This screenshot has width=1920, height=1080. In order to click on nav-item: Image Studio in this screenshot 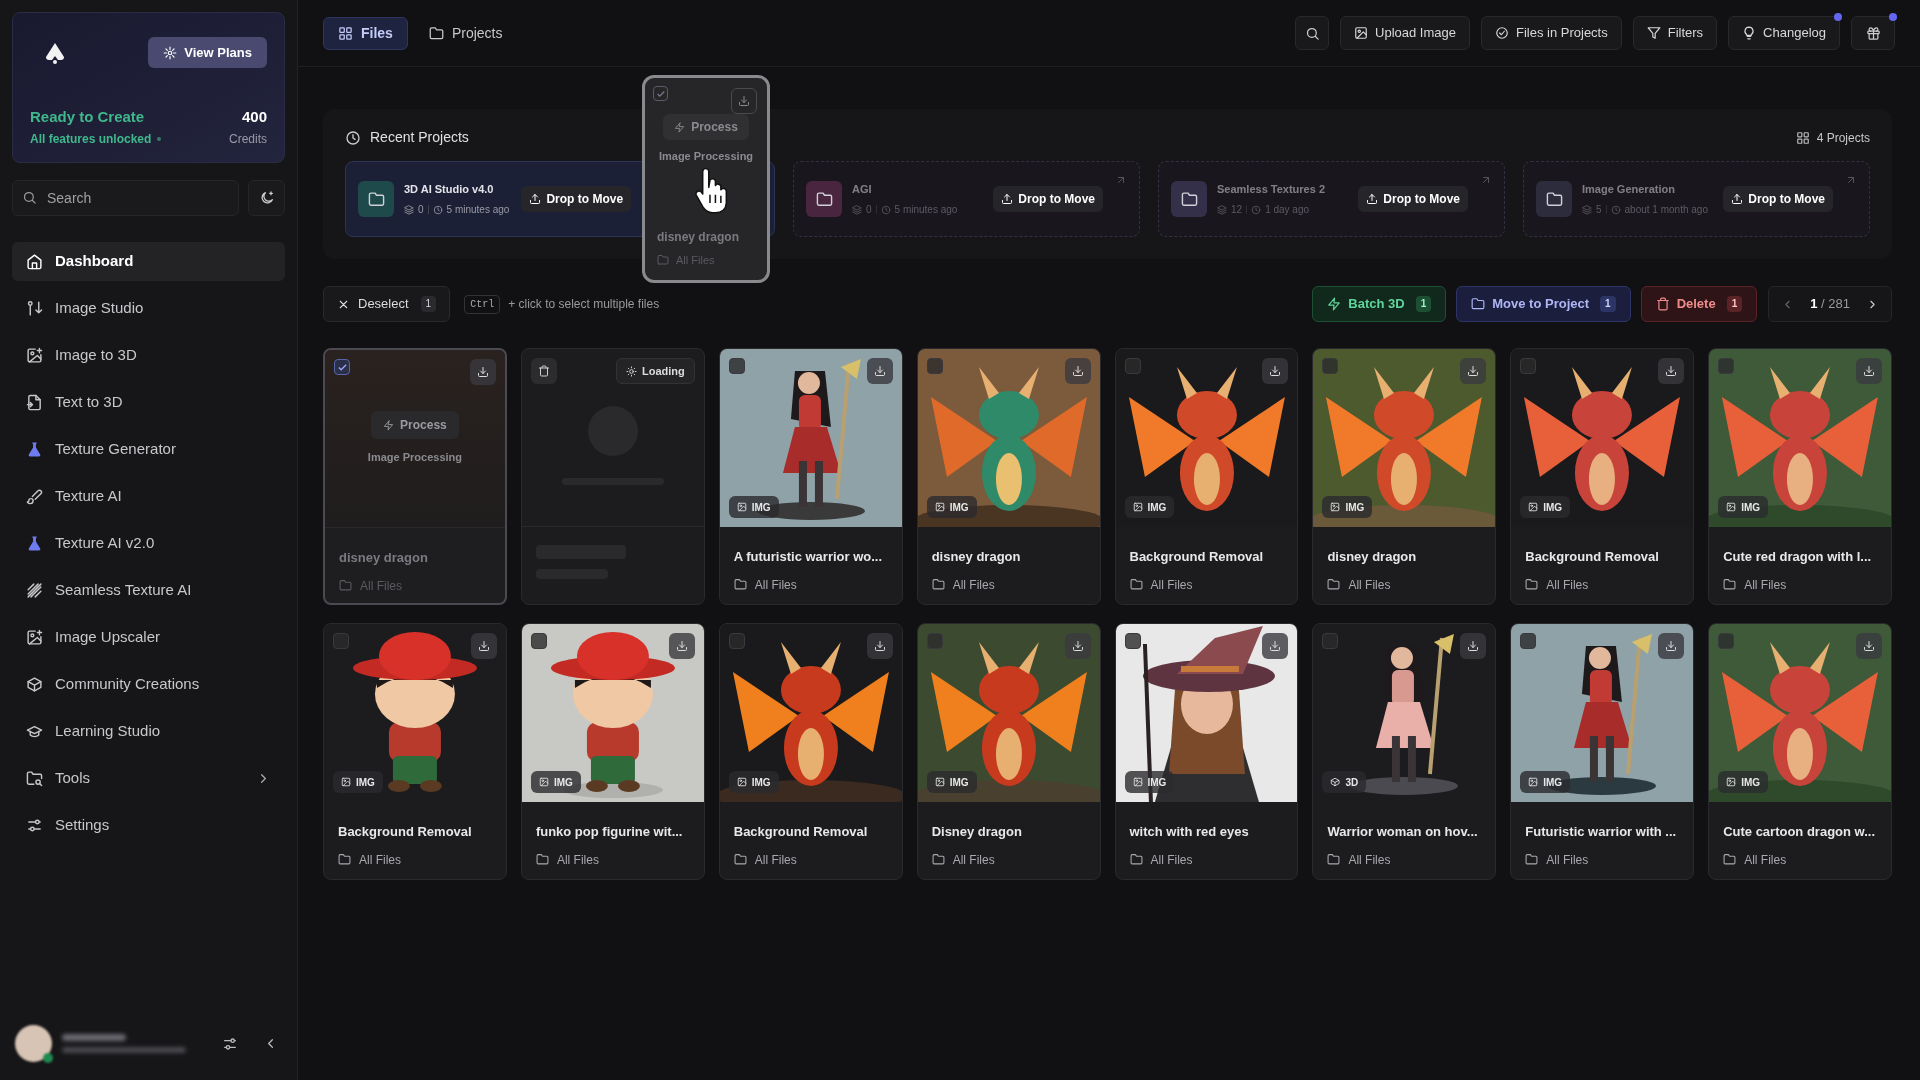, I will do `click(148, 308)`.